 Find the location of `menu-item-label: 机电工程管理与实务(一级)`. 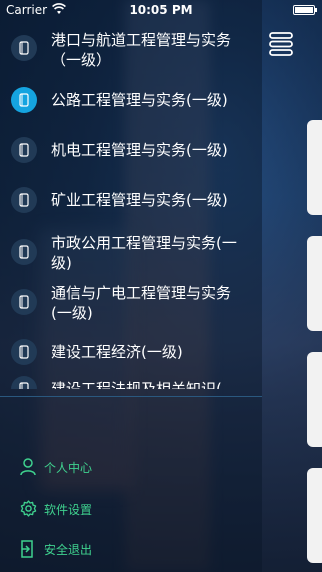

menu-item-label: 机电工程管理与实务(一级) is located at coordinates (139, 150).